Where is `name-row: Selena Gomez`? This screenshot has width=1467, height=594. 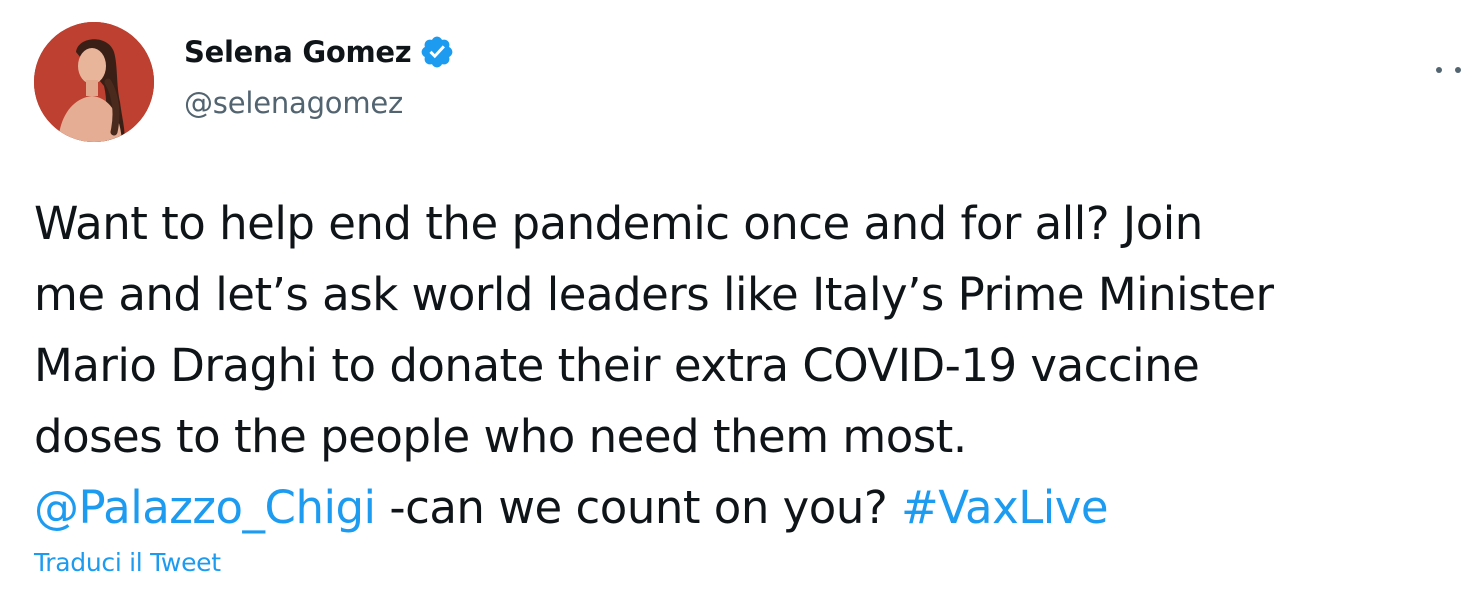 name-row: Selena Gomez is located at coordinates (319, 52).